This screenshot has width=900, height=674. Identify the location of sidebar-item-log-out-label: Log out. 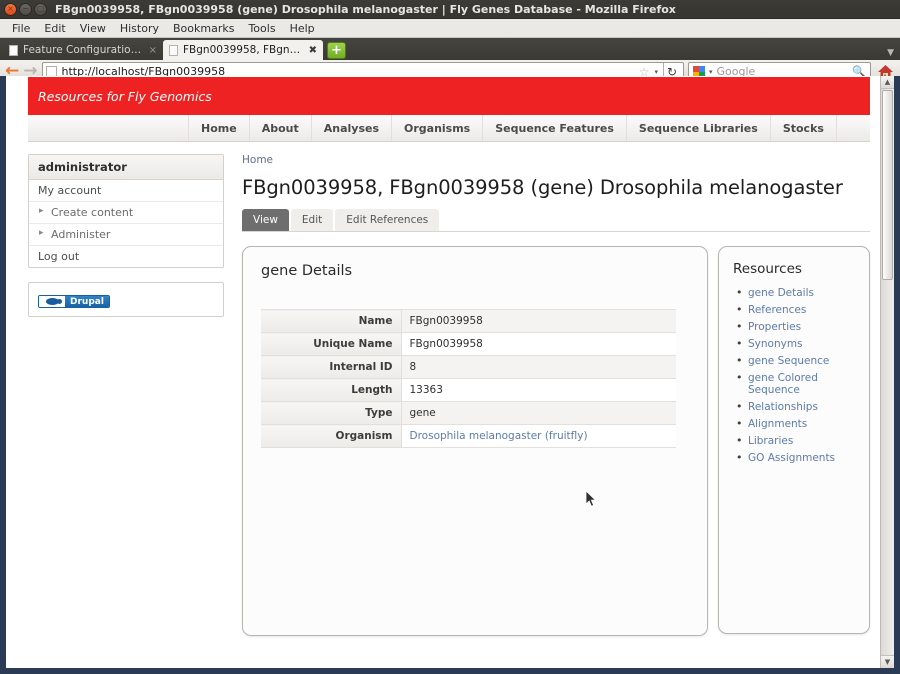
(126, 256).